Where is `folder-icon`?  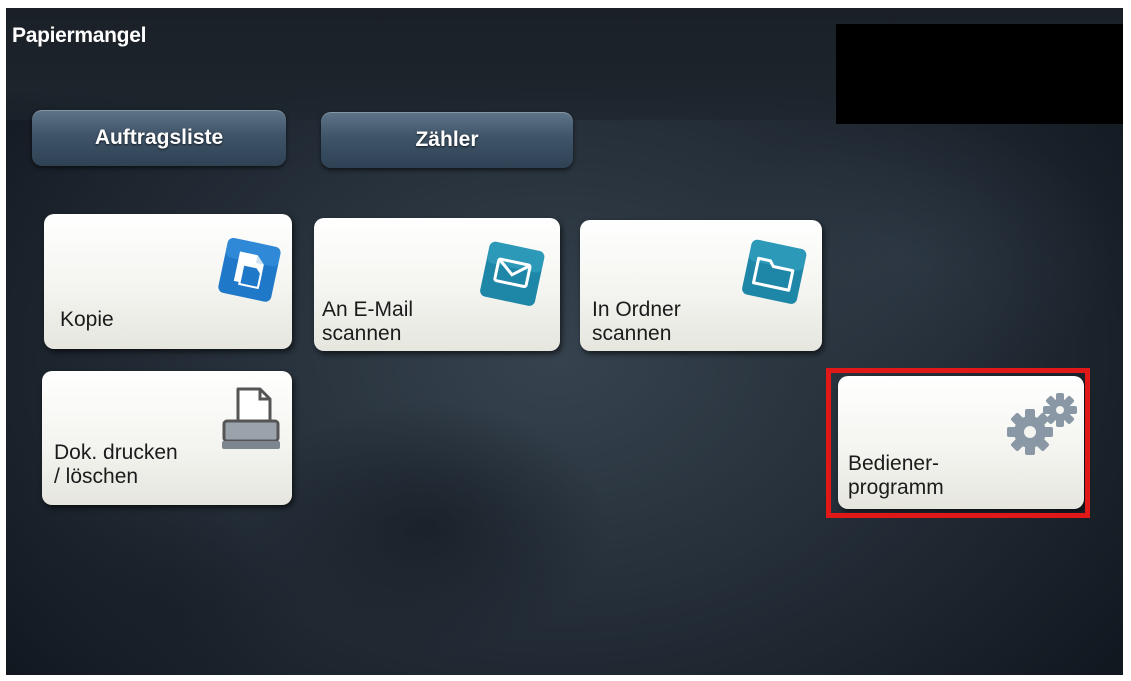 folder-icon is located at coordinates (774, 271).